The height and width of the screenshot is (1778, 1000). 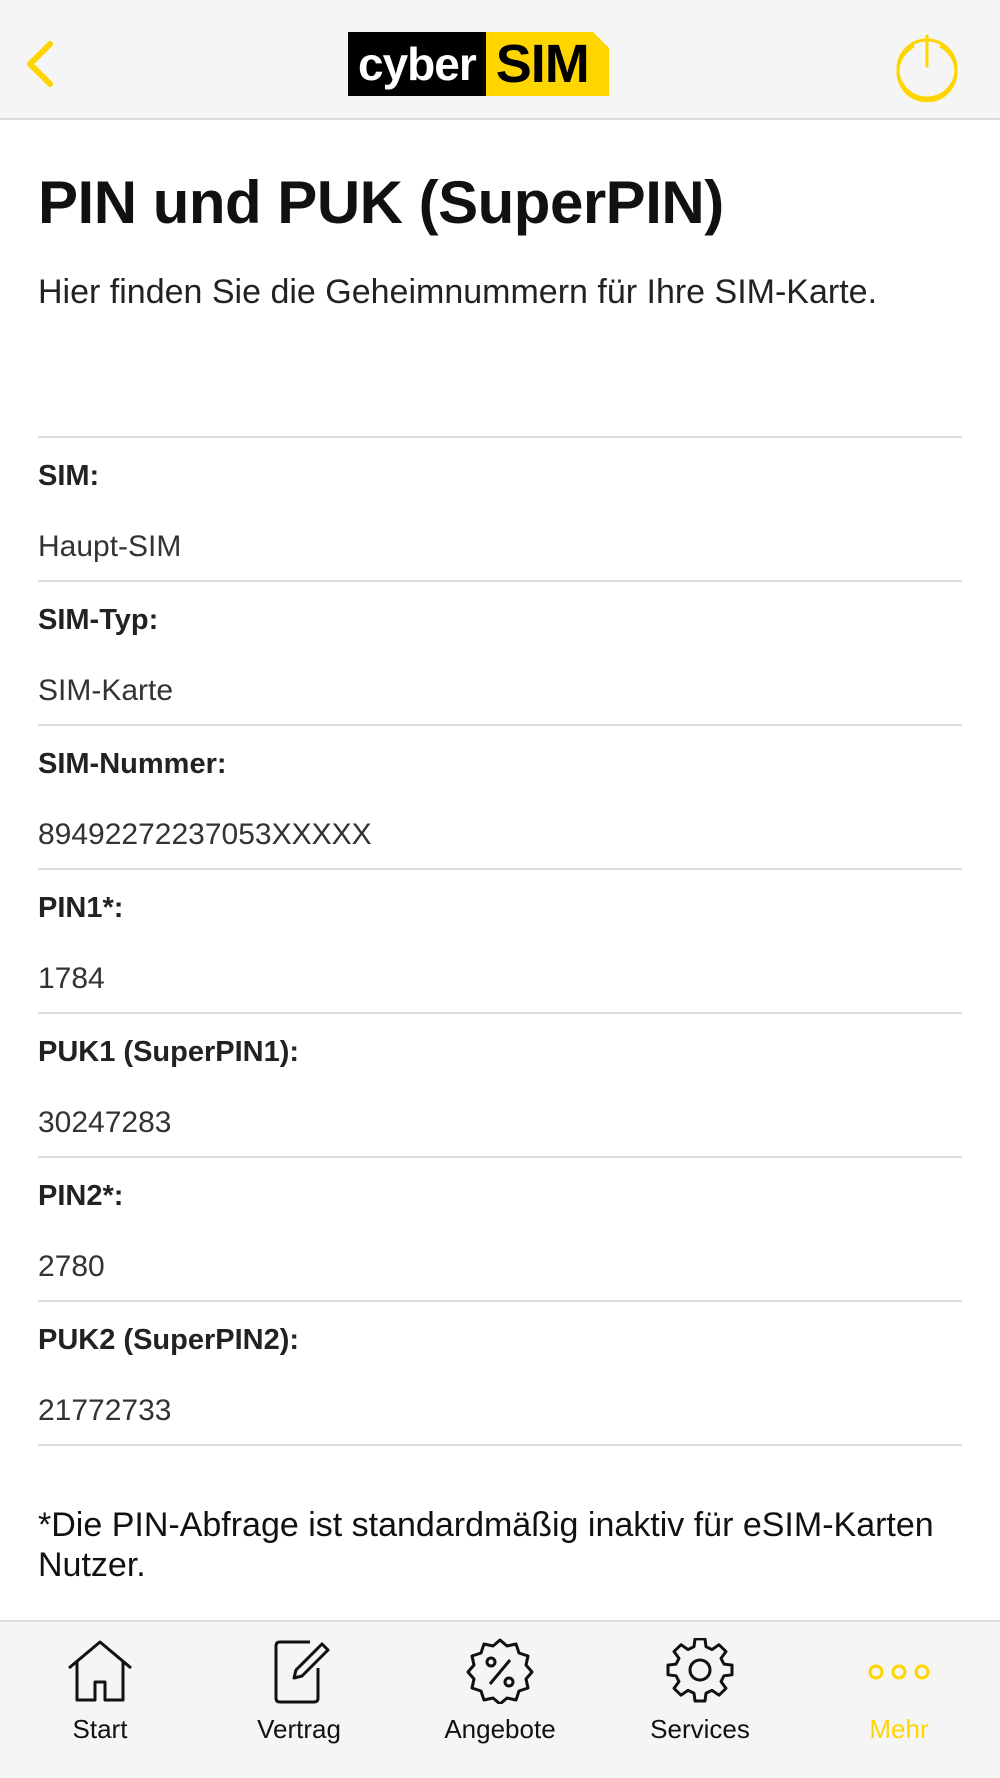 I want to click on power-icon, so click(x=927, y=68).